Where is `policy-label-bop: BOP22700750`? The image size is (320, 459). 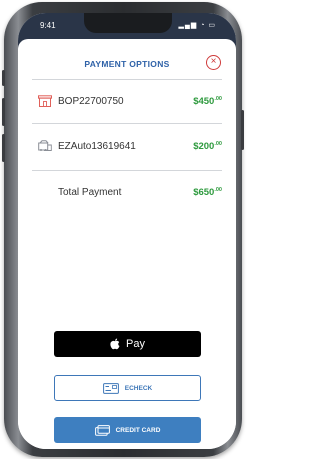 policy-label-bop: BOP22700750 is located at coordinates (91, 101).